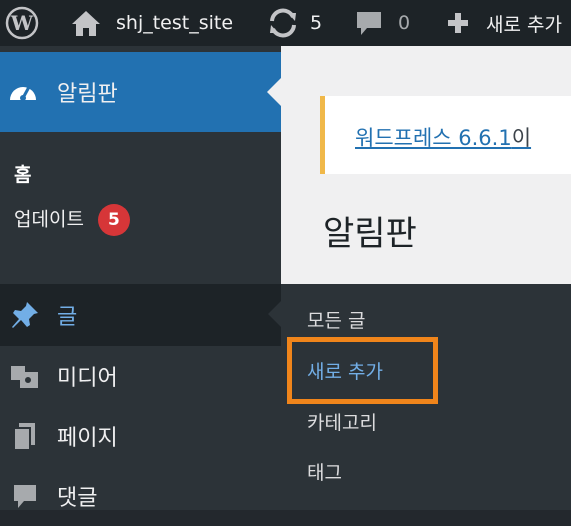  Describe the element at coordinates (25, 315) in the screenshot. I see `pushpin-icon` at that location.